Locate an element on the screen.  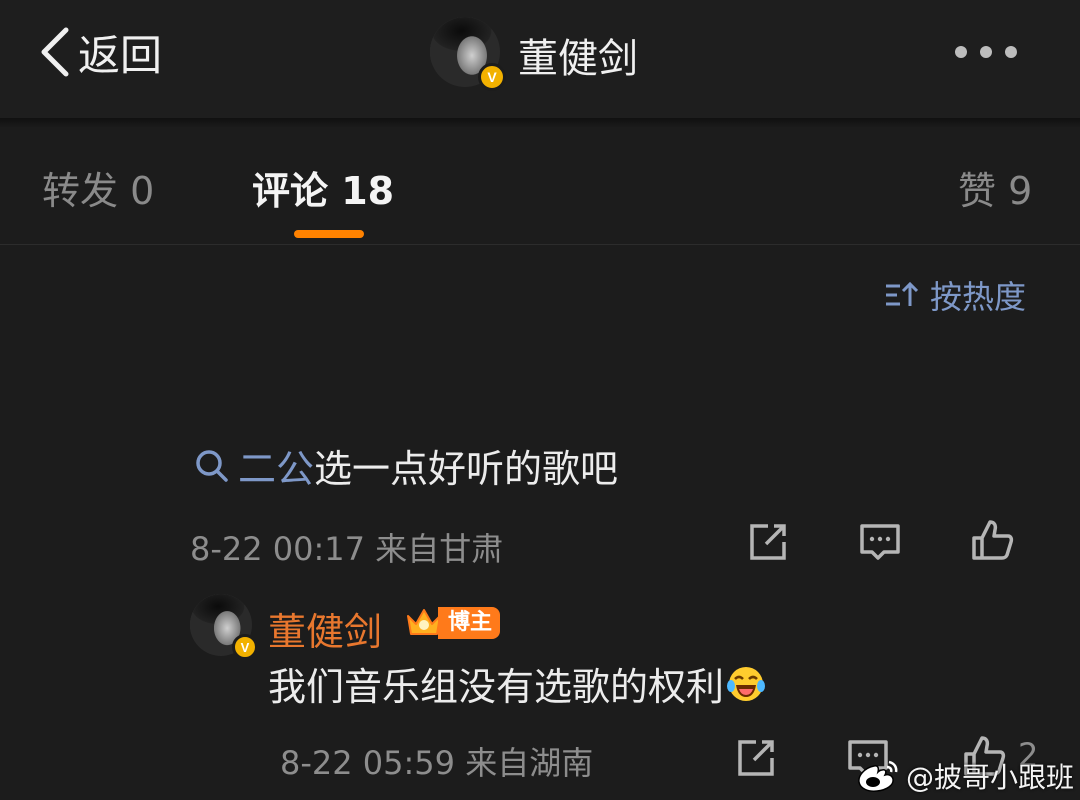
comment-like-button is located at coordinates (992, 540).